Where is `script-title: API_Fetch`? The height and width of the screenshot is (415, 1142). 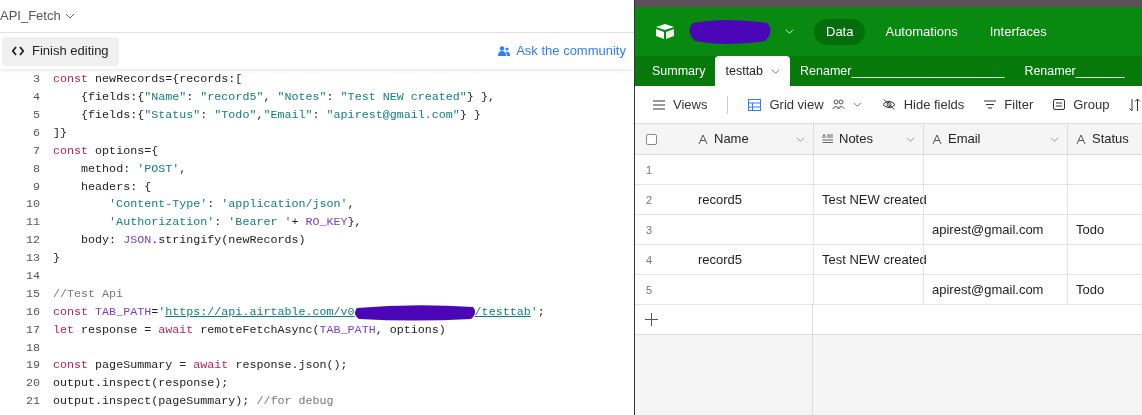 script-title: API_Fetch is located at coordinates (30, 16).